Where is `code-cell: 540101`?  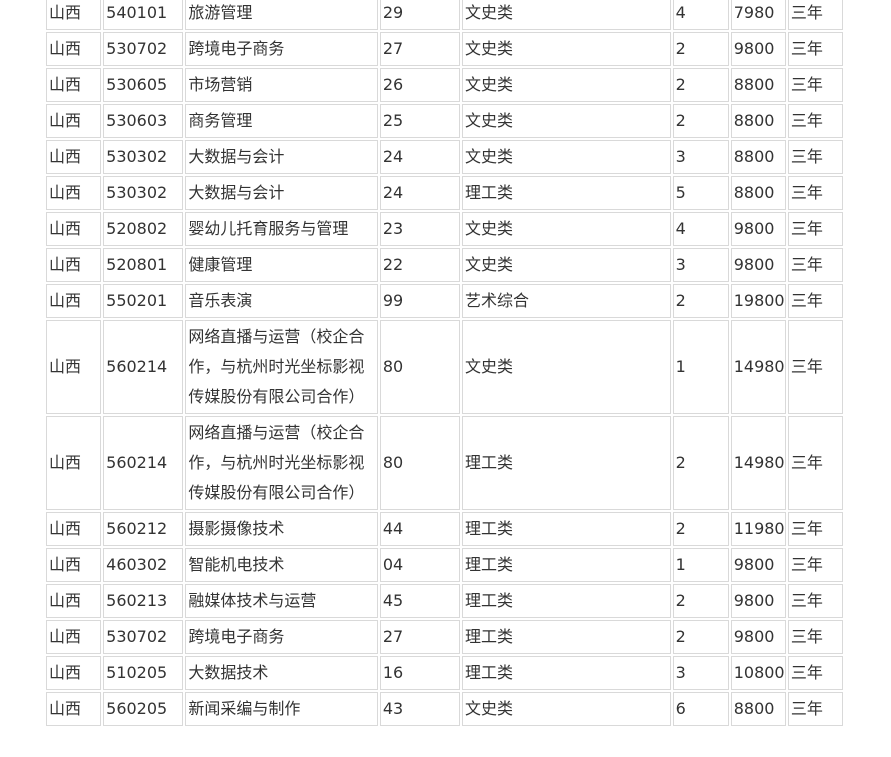
code-cell: 540101 is located at coordinates (143, 15).